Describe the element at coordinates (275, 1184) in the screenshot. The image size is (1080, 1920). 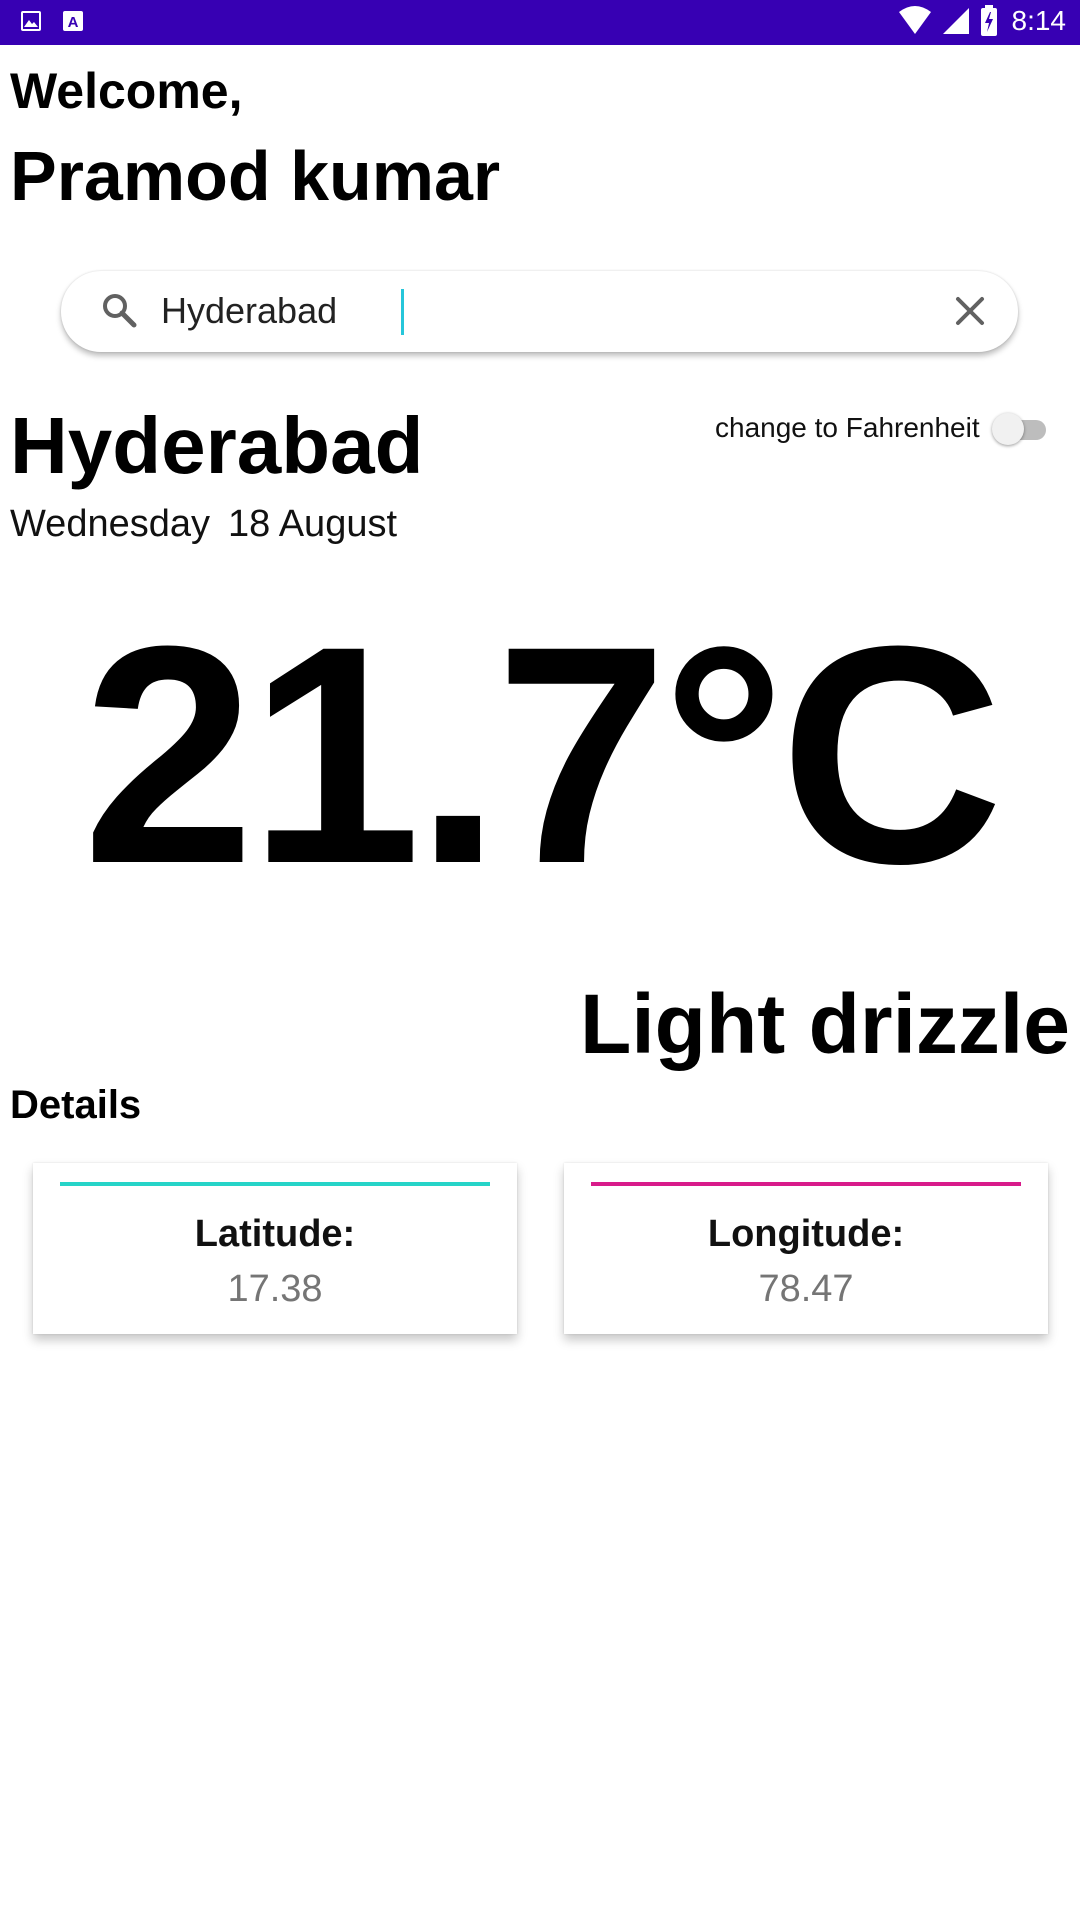
I see `latitude-accent-bar` at that location.